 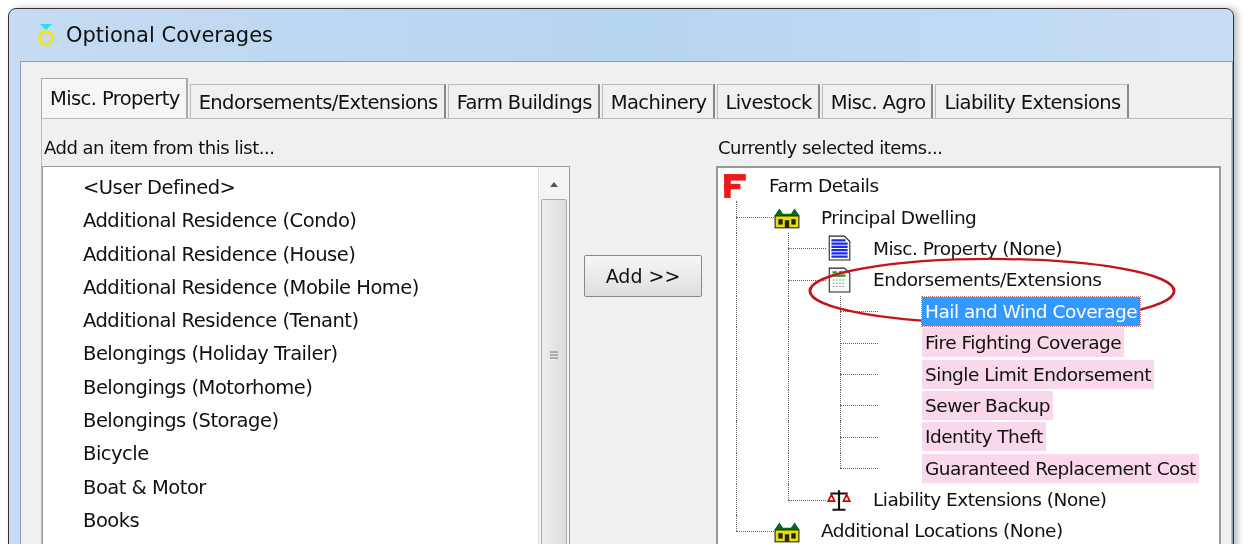 What do you see at coordinates (942, 530) in the screenshot?
I see `tree-item: Additional Locations (None)` at bounding box center [942, 530].